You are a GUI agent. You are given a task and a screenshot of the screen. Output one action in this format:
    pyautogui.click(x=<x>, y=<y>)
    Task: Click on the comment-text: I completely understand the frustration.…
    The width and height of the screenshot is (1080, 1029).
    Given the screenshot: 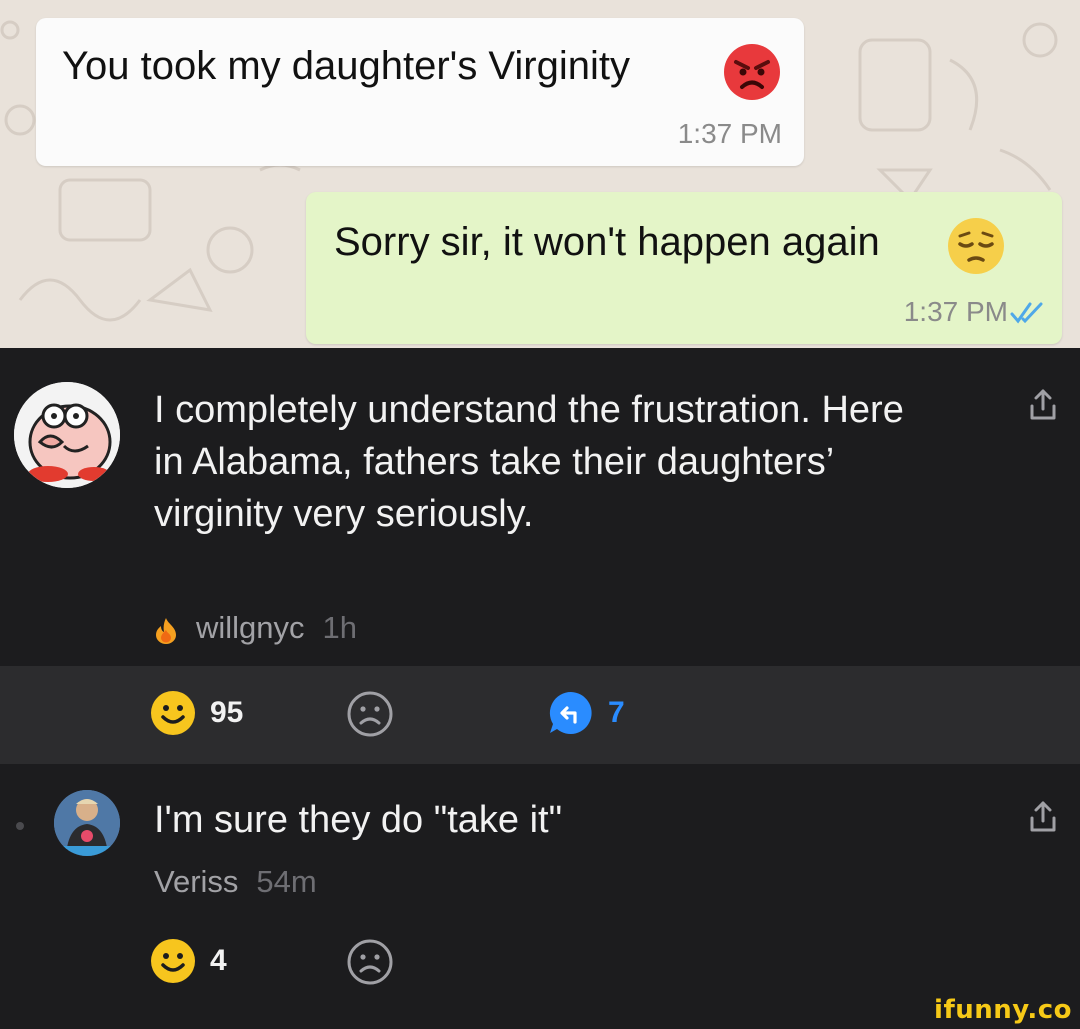 What is the action you would take?
    pyautogui.click(x=529, y=462)
    